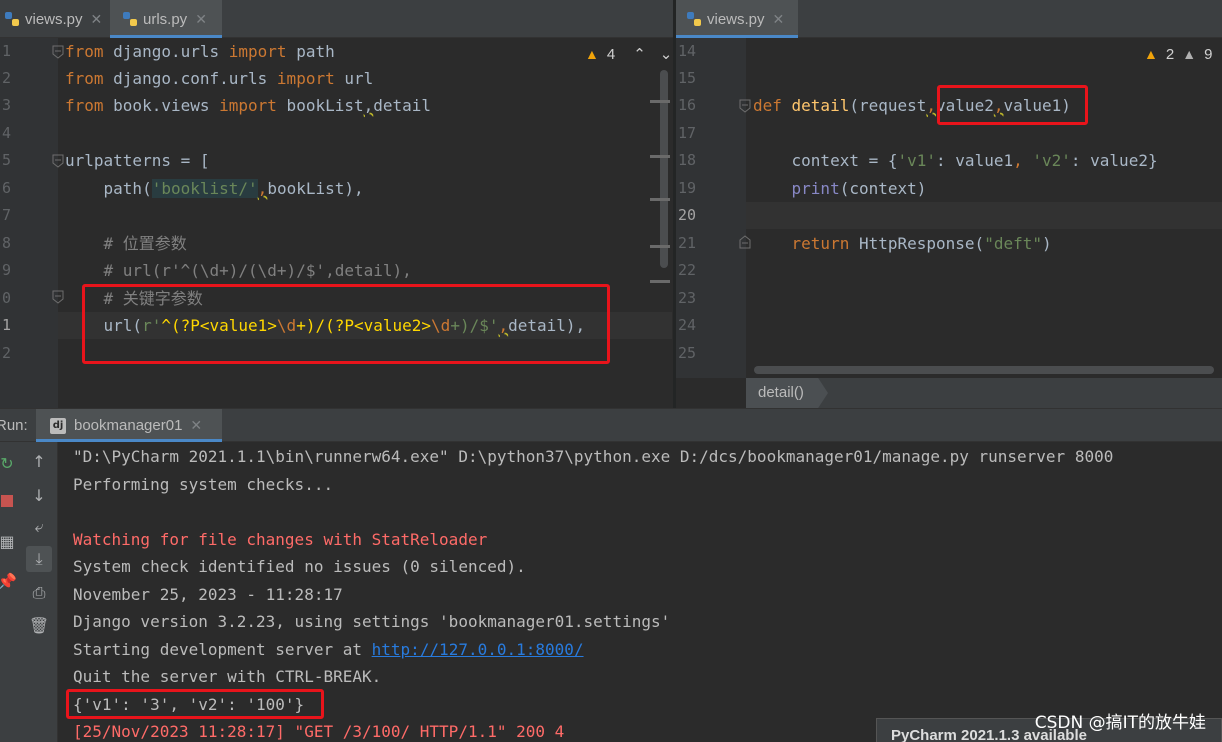  Describe the element at coordinates (611, 425) in the screenshot. I see `run-toolbar: Run: dj bookmanager01 ✕` at that location.